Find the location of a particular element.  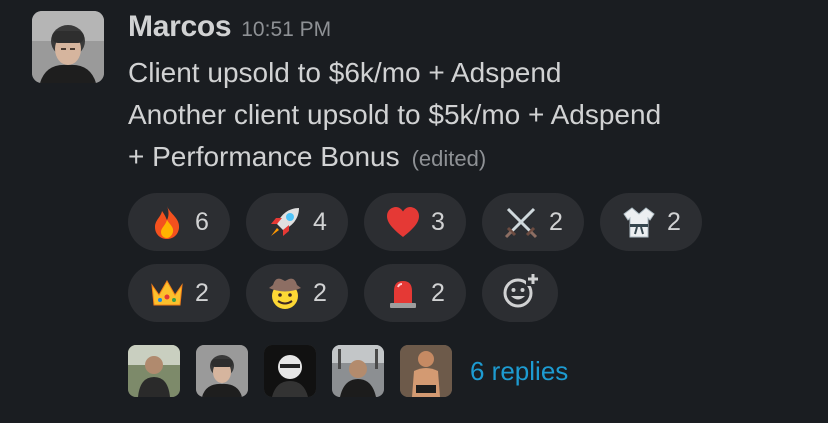

message-header: Marcos 10:51 PM is located at coordinates (473, 30).